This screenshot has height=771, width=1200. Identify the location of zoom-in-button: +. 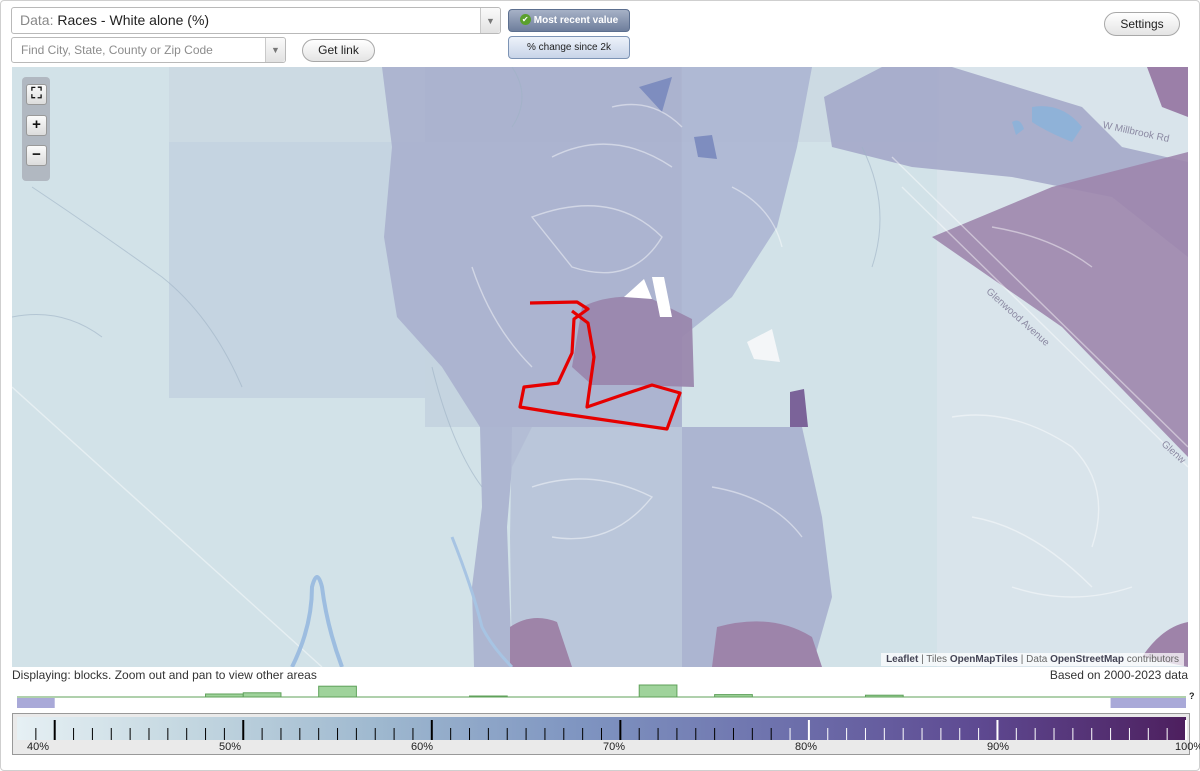
(36, 125).